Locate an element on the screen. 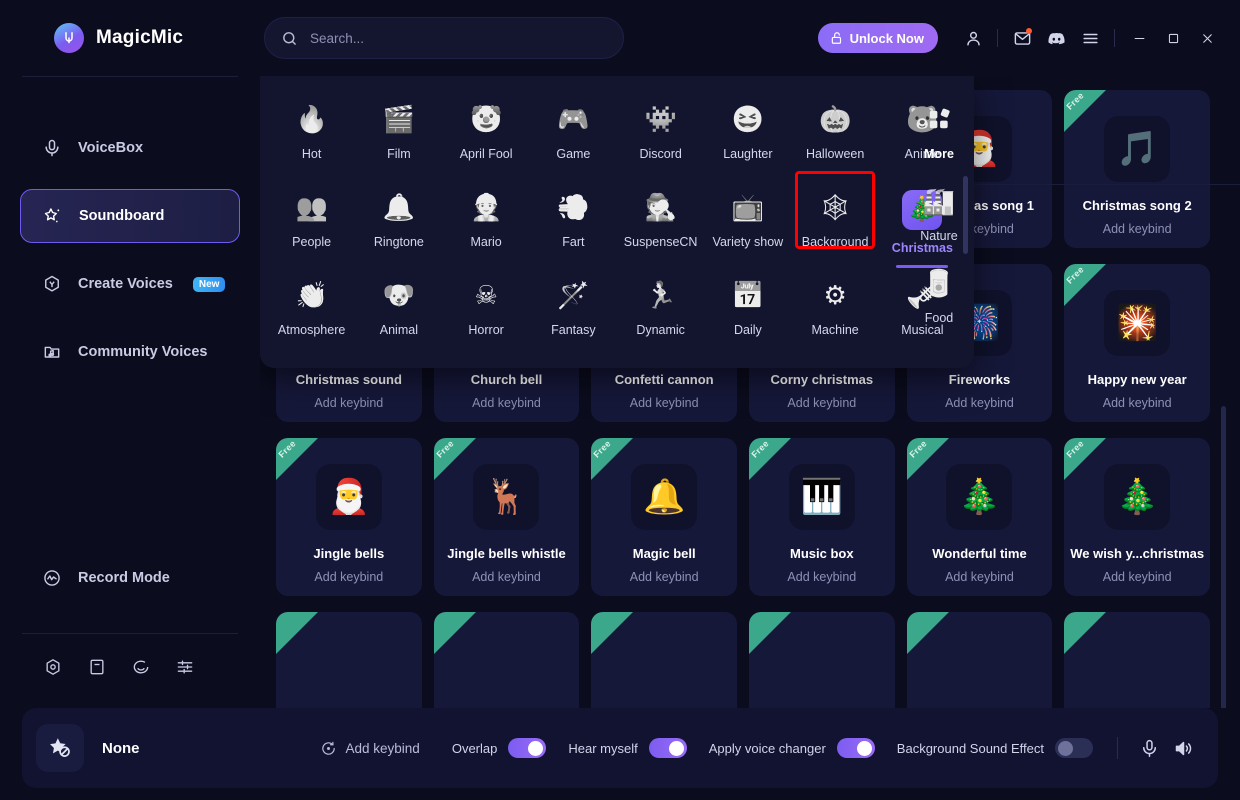  sound-card-happy-new-year: Free 🎇 Happy new year Add keybind is located at coordinates (1137, 343).